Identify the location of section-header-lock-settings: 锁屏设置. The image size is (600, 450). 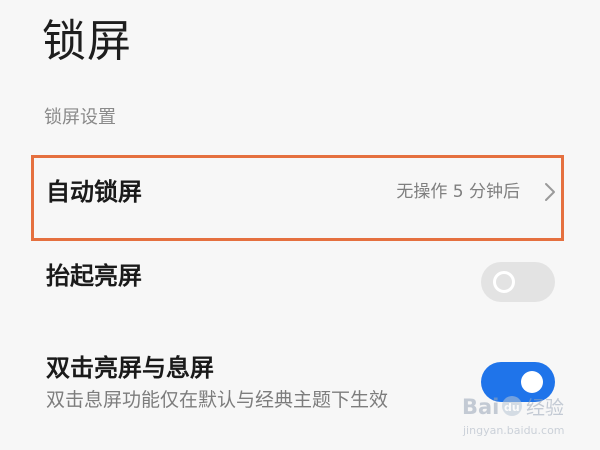
(80, 117).